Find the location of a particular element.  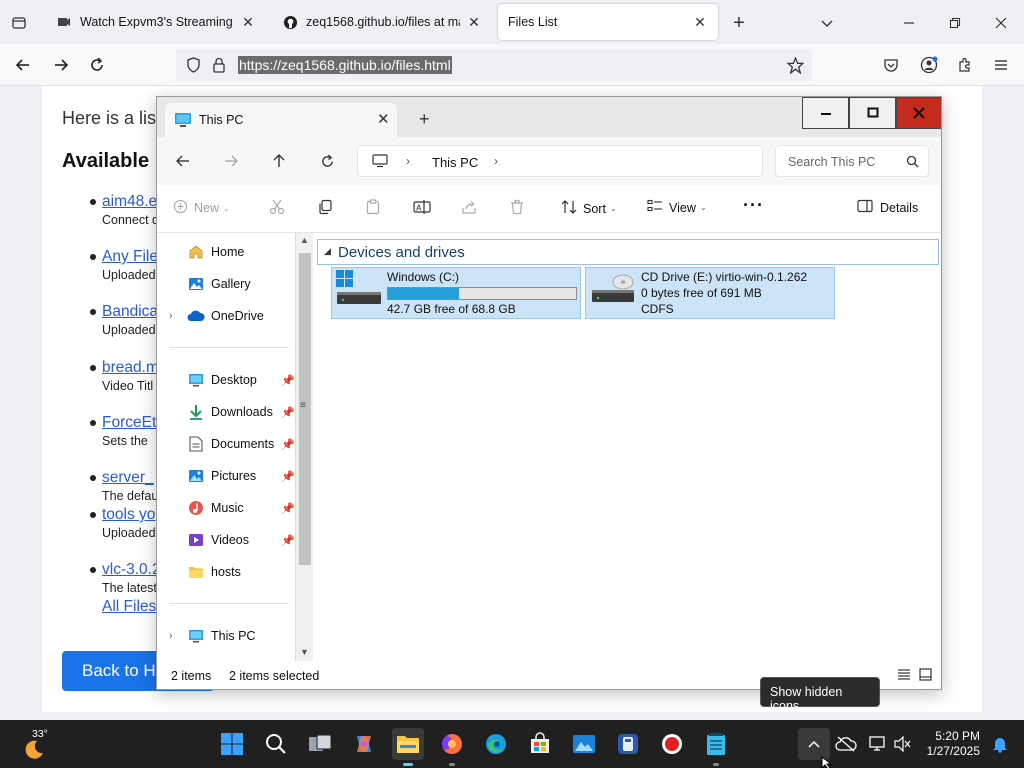

nav-item-thispc: This PC is located at coordinates (242, 636).